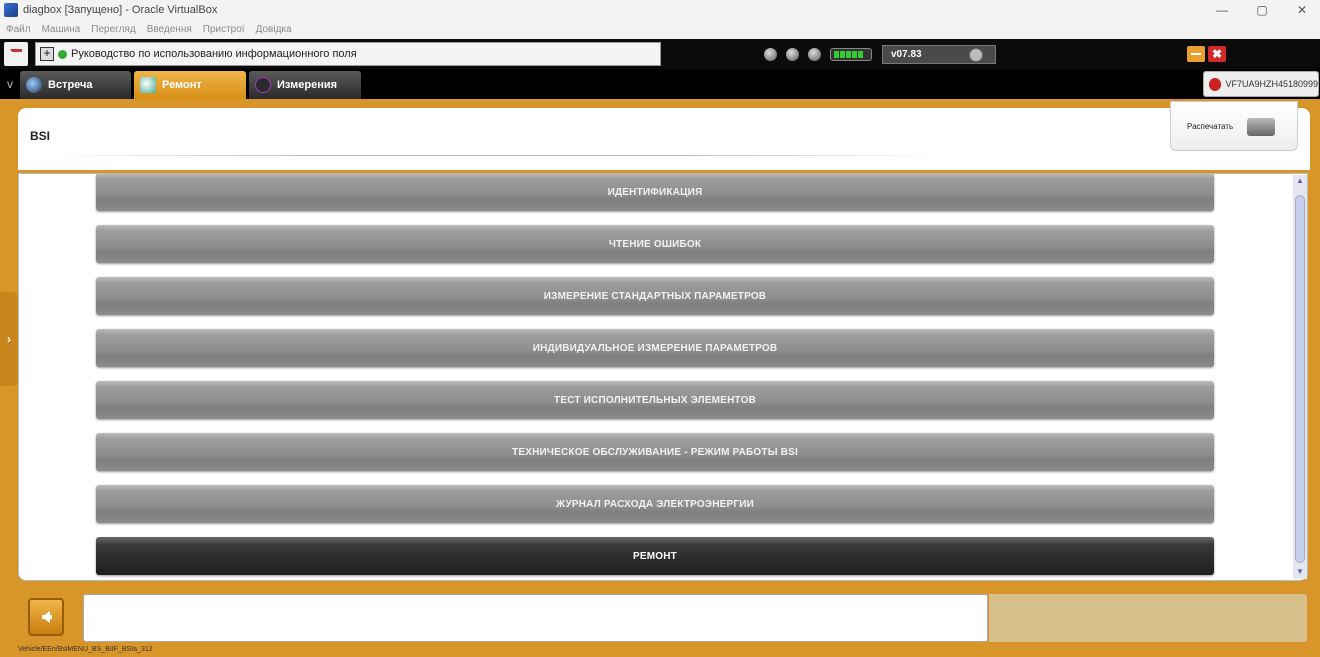 Image resolution: width=1320 pixels, height=657 pixels. What do you see at coordinates (1300, 181) in the screenshot?
I see `scroll-up-icon: ▲` at bounding box center [1300, 181].